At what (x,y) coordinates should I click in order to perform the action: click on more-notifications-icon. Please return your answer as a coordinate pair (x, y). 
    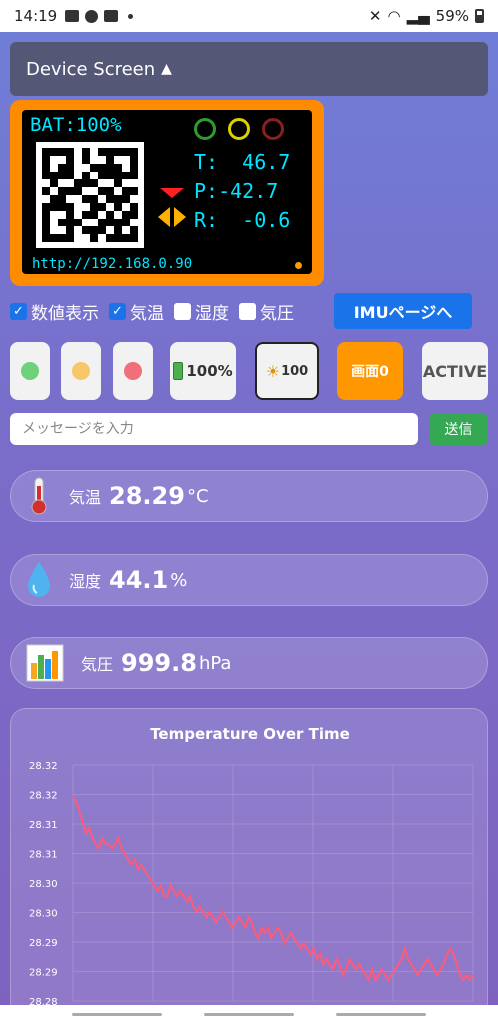
    Looking at the image, I should click on (131, 16).